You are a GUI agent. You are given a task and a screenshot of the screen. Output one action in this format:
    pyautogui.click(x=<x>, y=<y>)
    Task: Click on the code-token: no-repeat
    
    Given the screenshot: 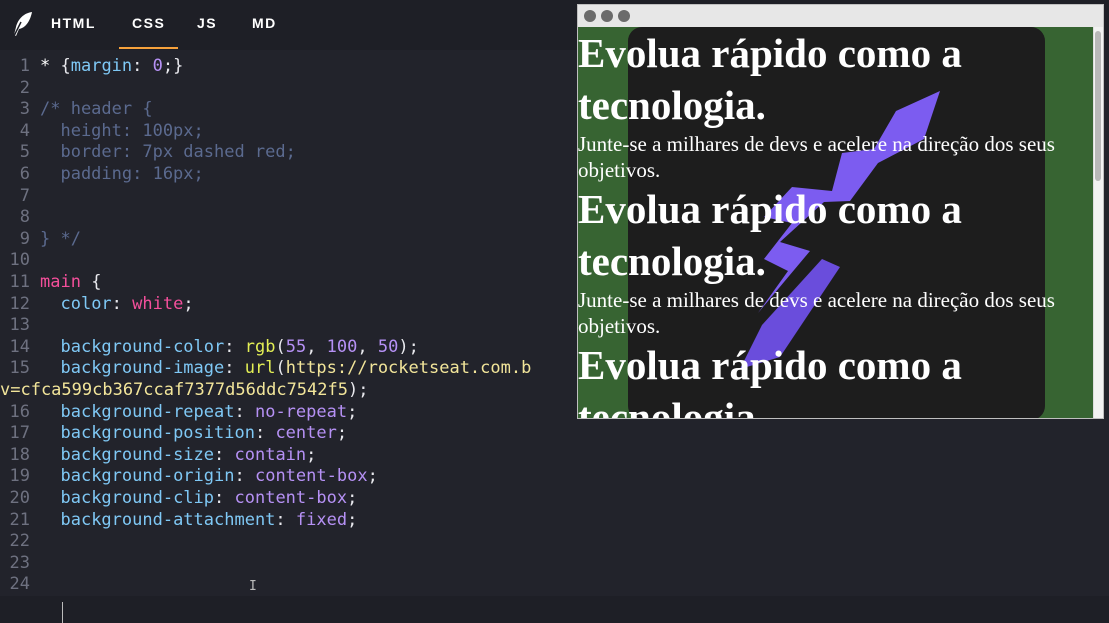 What is the action you would take?
    pyautogui.click(x=301, y=411)
    